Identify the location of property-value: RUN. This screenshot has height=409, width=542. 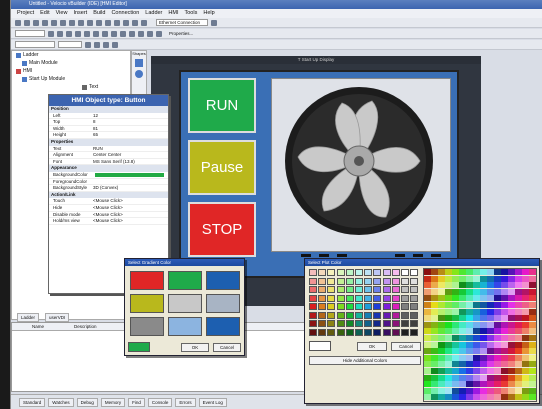
(129, 149).